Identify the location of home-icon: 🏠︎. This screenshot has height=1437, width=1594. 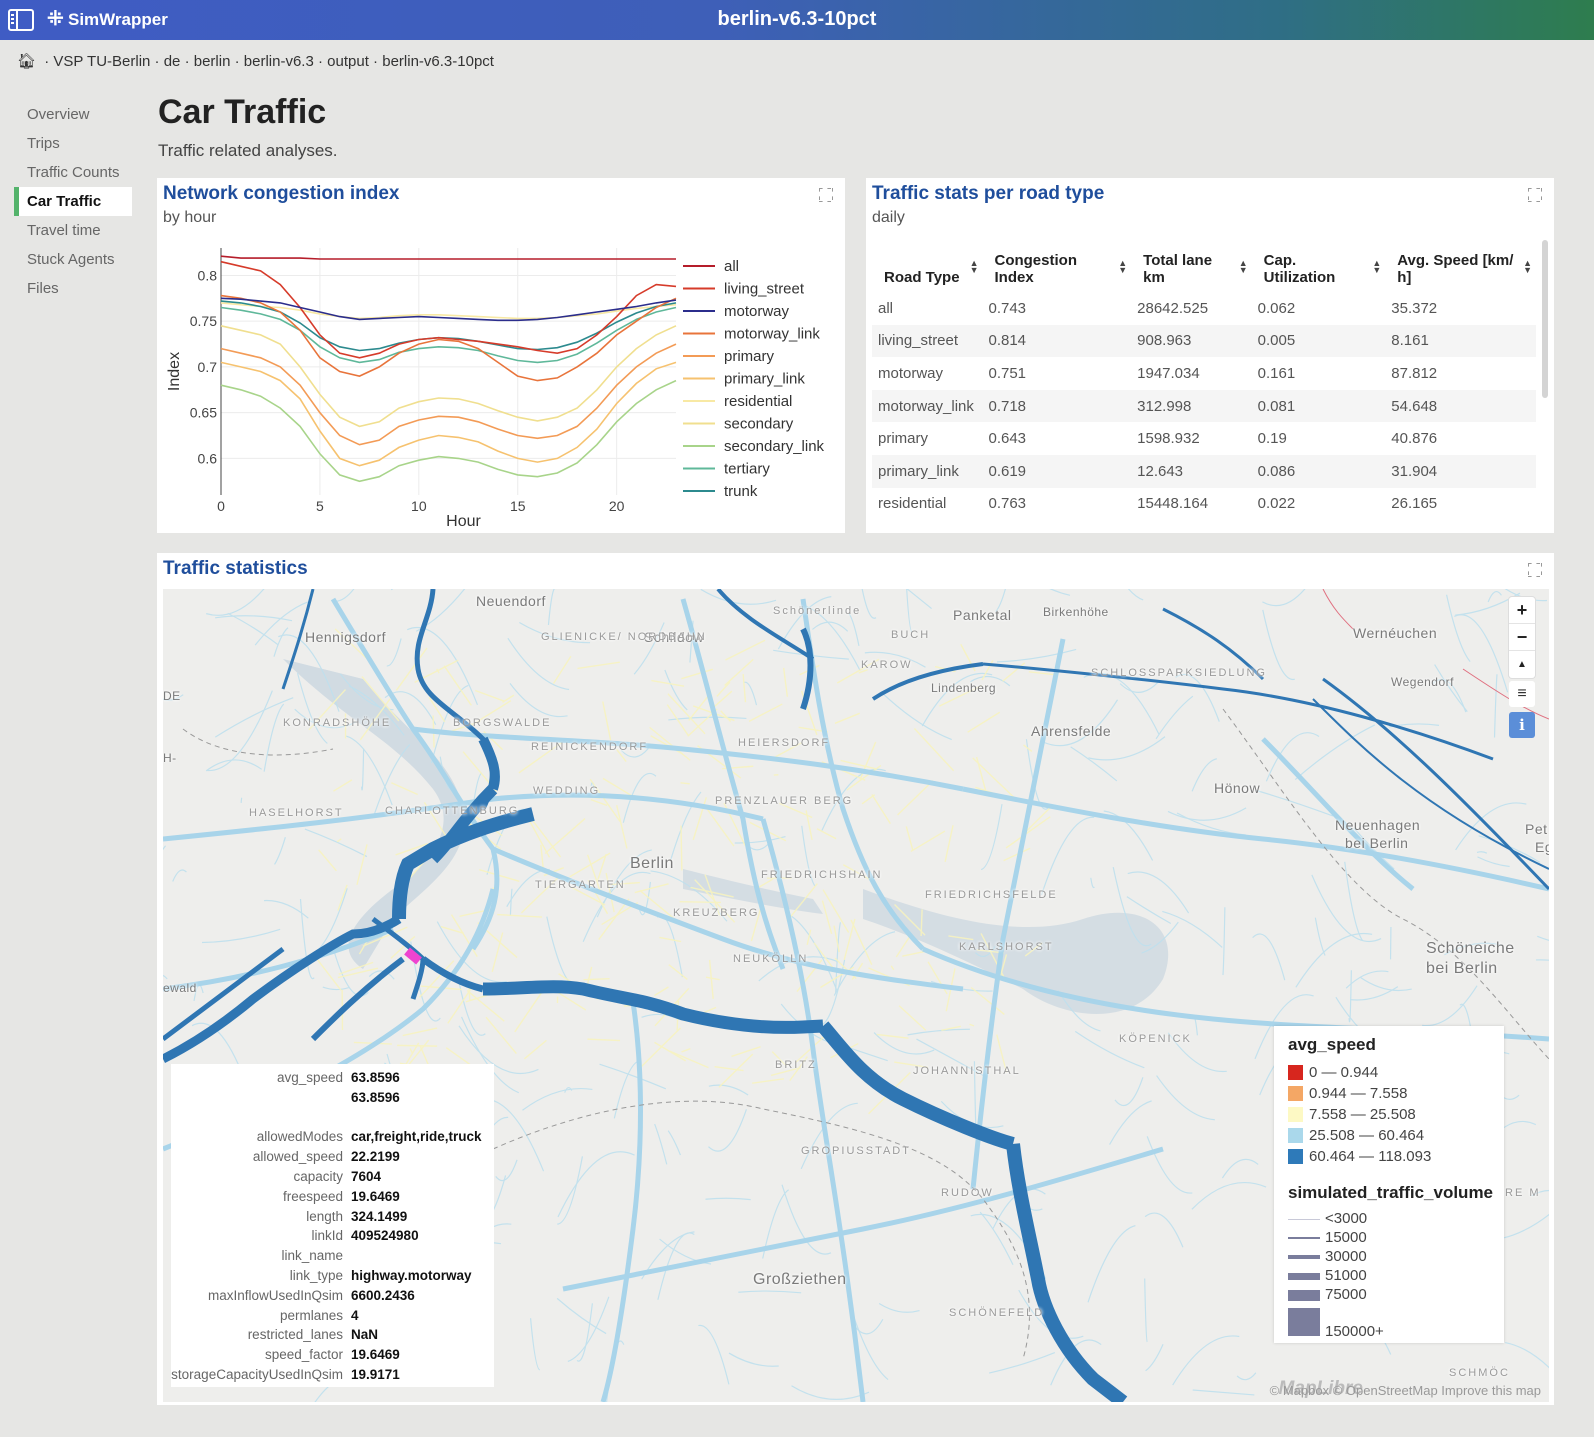
(26, 61).